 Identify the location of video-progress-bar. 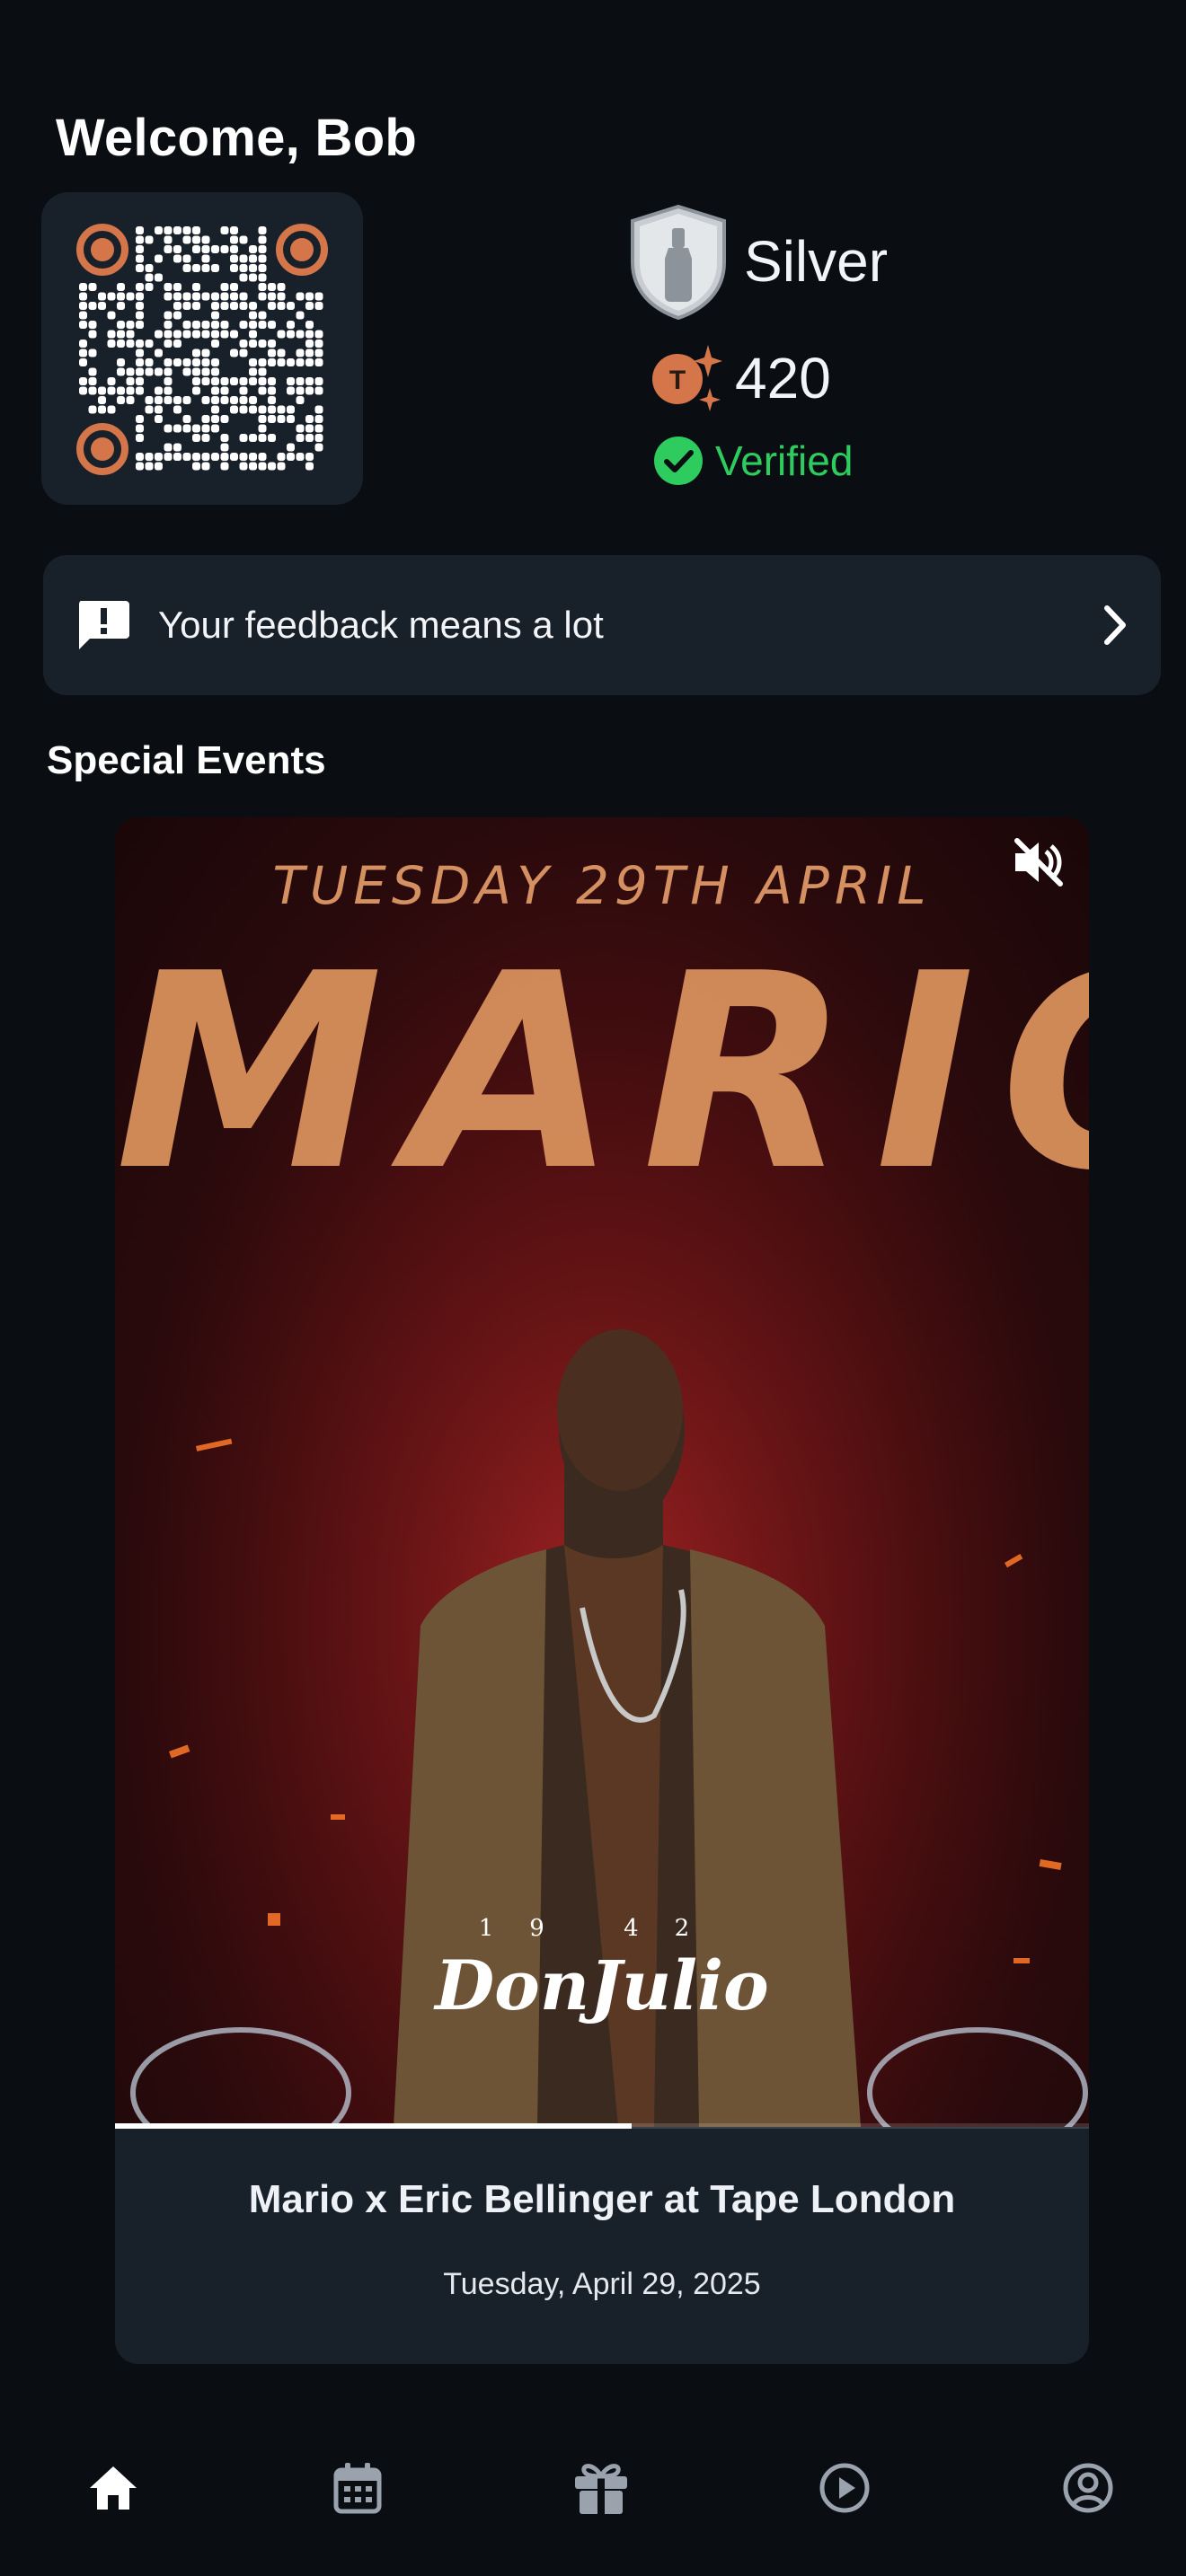
(602, 2126).